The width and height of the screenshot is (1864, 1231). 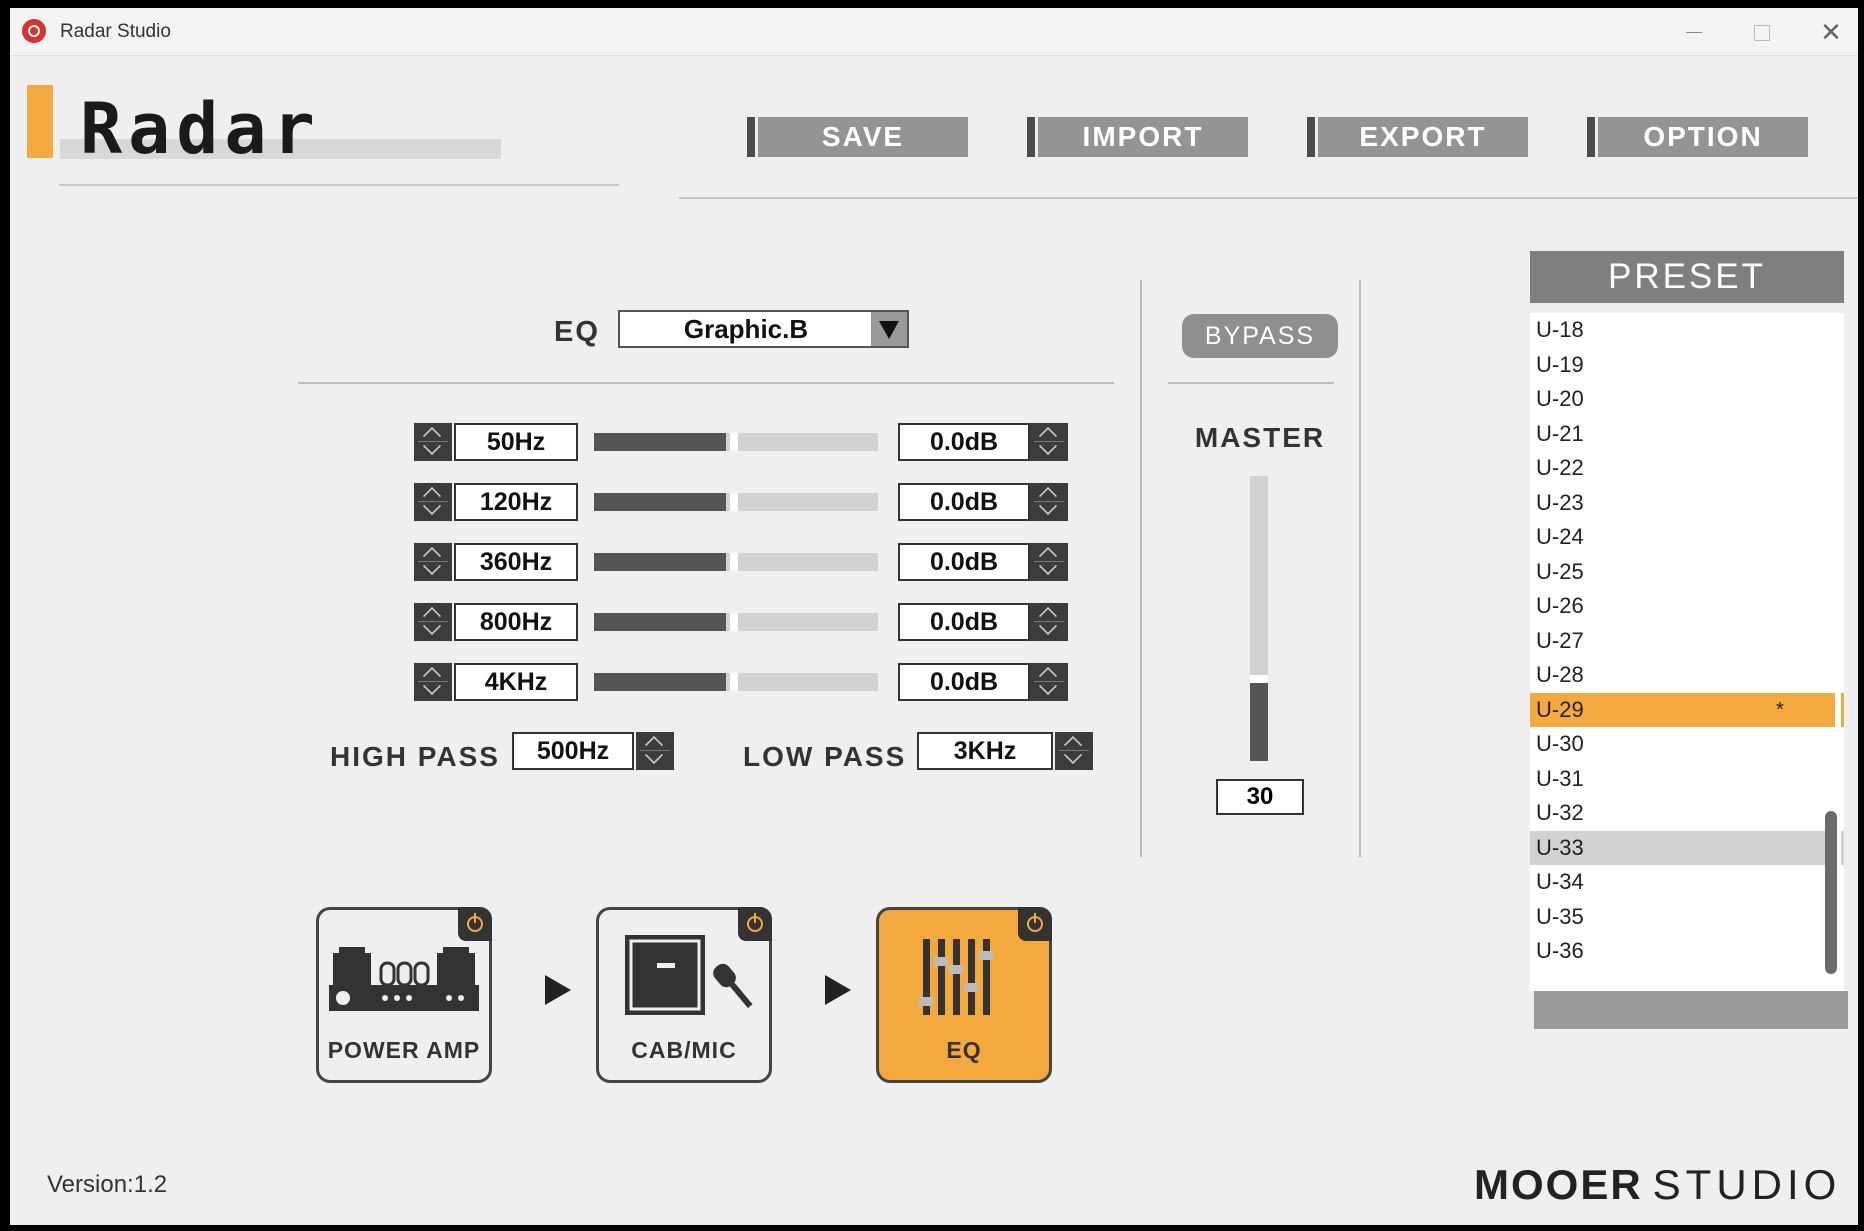 I want to click on preset-item: U-35, so click(x=1687, y=917).